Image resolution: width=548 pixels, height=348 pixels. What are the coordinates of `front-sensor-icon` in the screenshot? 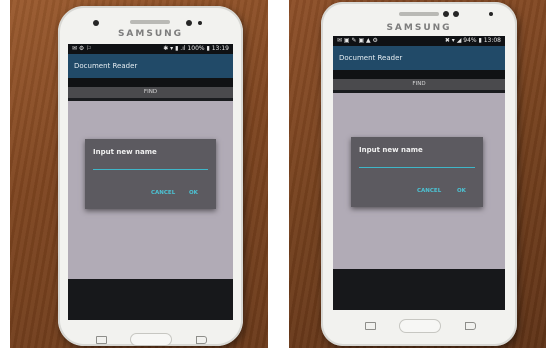 It's located at (96, 23).